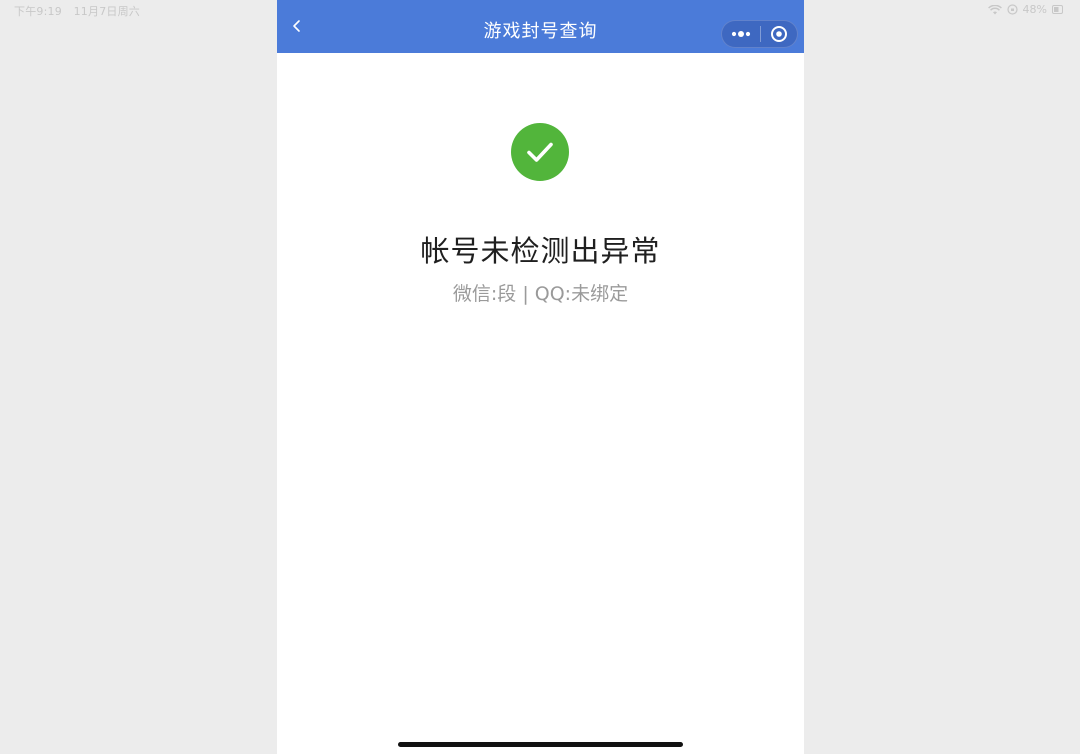 The height and width of the screenshot is (754, 1080). I want to click on wifi-icon, so click(994, 9).